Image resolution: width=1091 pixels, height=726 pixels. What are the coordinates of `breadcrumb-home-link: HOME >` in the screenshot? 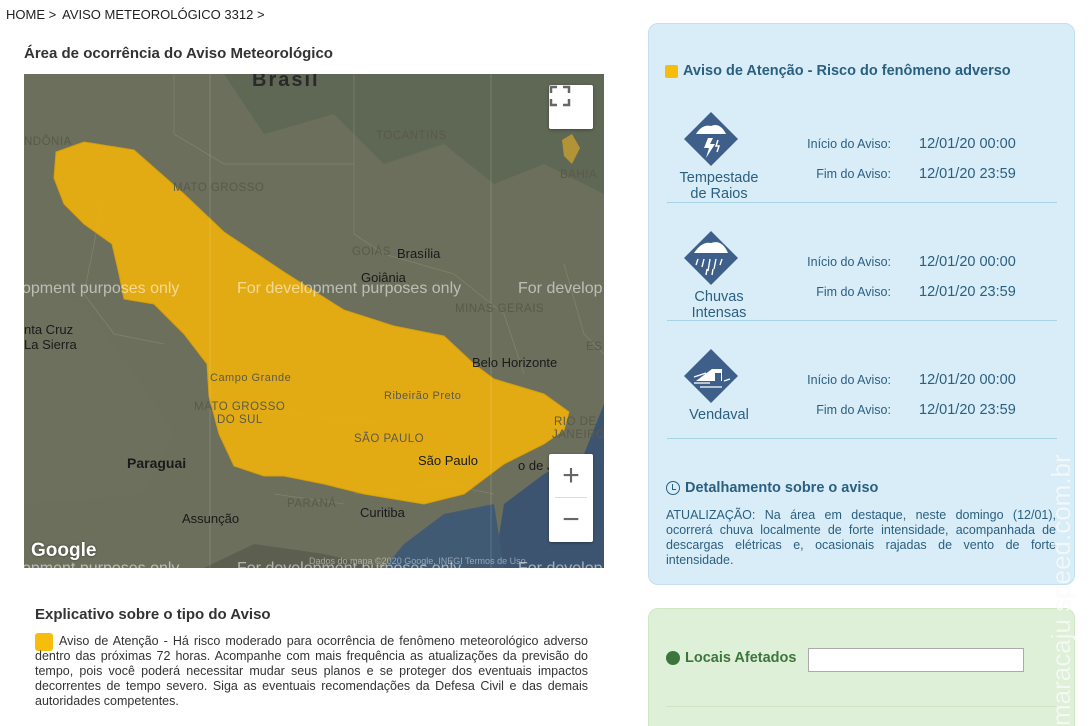 It's located at (31, 14).